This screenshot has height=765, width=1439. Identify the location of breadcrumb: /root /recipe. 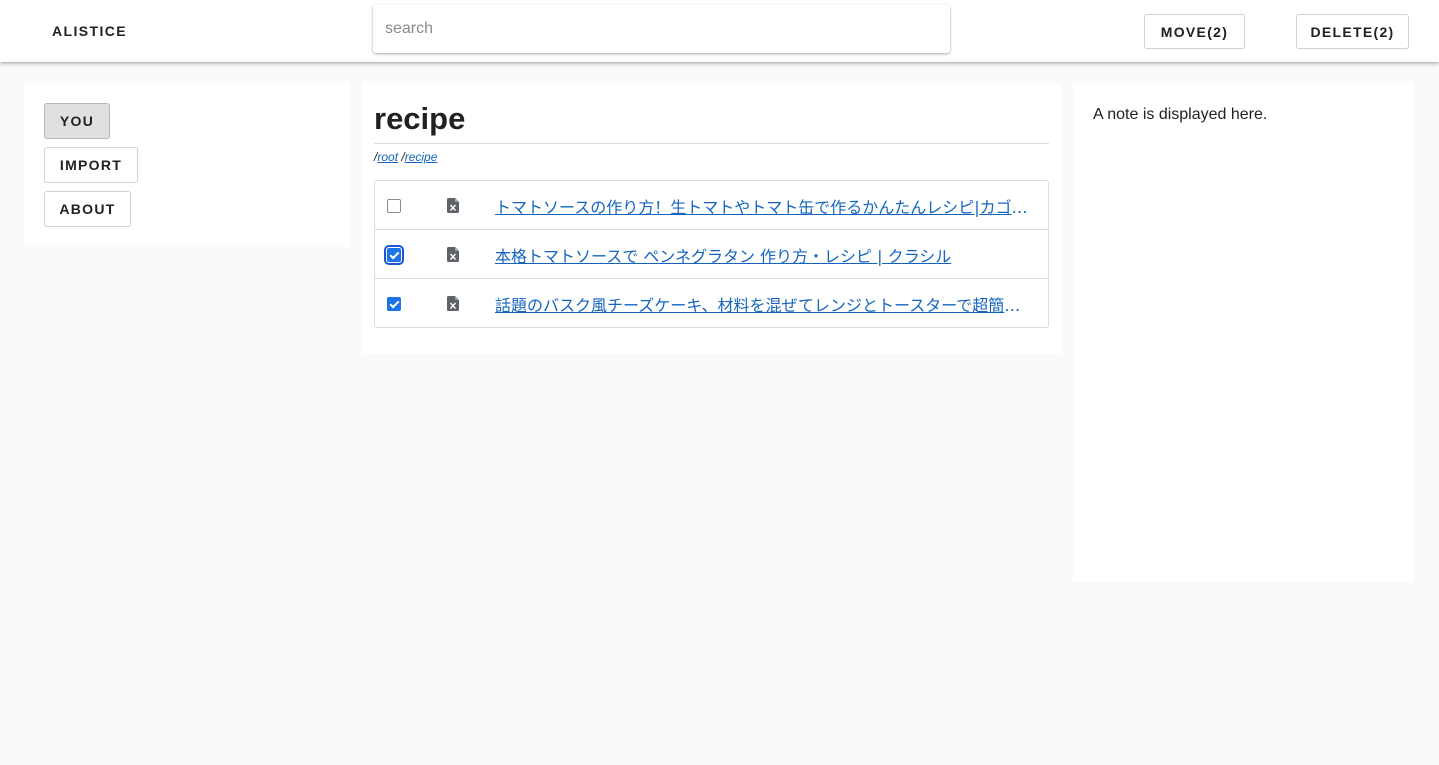
(405, 157).